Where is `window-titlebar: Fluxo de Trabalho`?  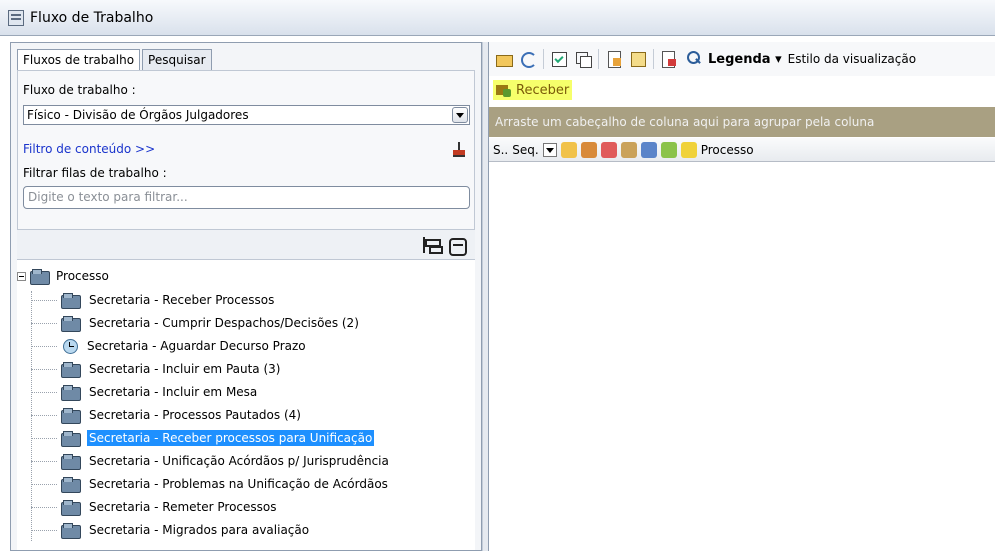 window-titlebar: Fluxo de Trabalho is located at coordinates (497, 18).